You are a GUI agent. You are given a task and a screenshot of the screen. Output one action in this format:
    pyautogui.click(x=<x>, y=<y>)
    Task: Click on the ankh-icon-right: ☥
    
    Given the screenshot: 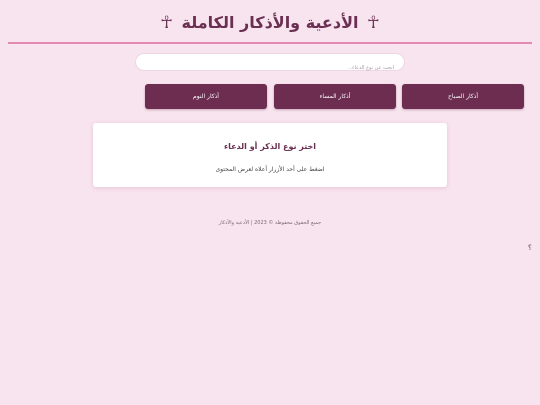 What is the action you would take?
    pyautogui.click(x=373, y=23)
    